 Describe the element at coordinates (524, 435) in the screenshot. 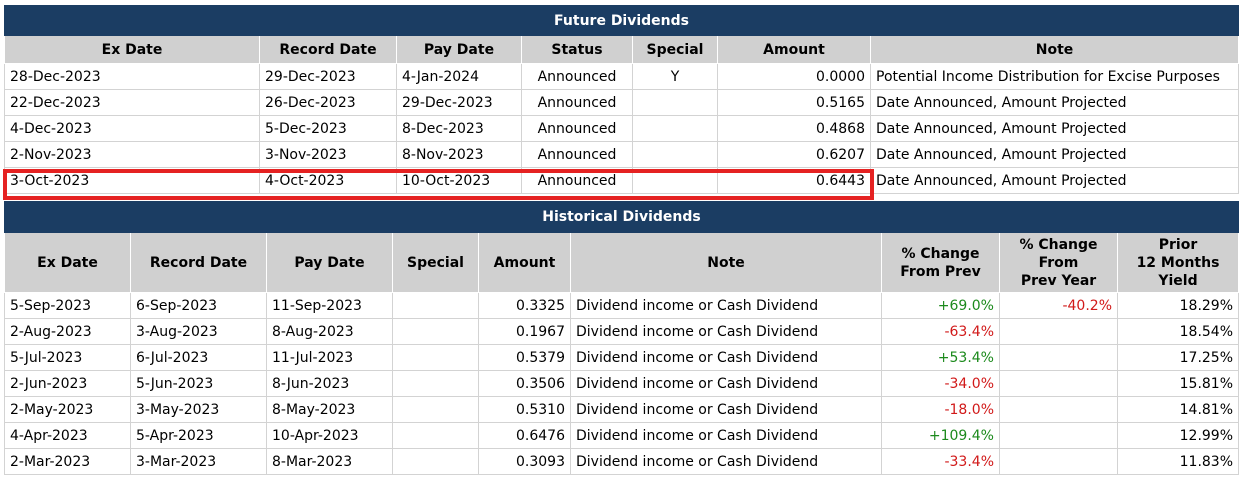

I see `amount-cell: 0.6476` at that location.